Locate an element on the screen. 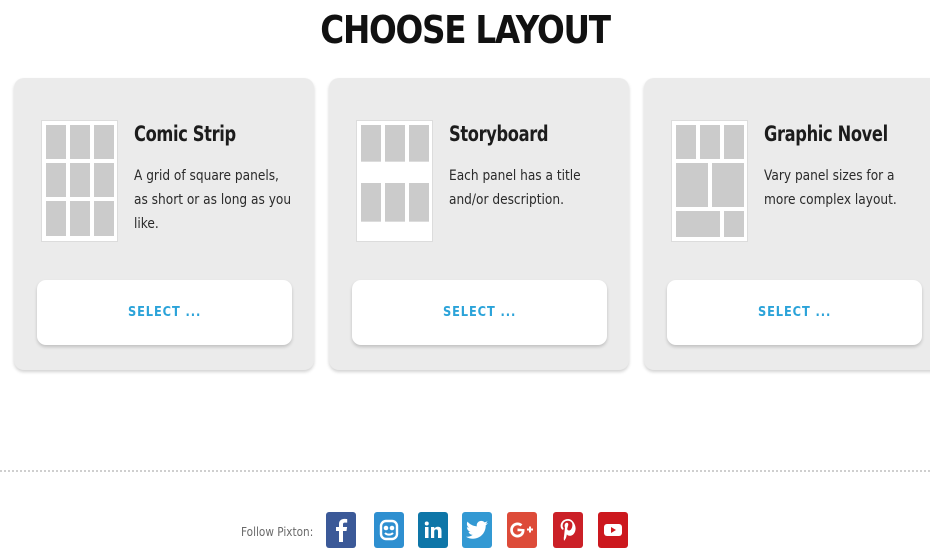 This screenshot has height=555, width=930. google-plus-icon is located at coordinates (522, 530).